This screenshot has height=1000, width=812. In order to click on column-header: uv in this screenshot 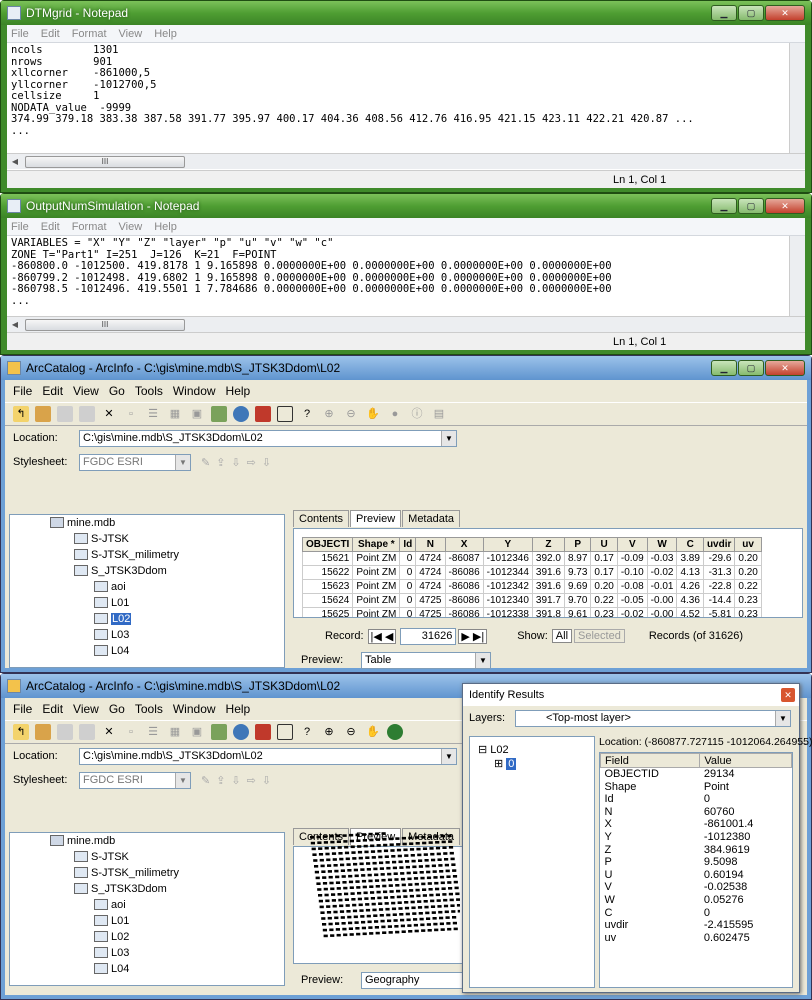, I will do `click(748, 544)`.